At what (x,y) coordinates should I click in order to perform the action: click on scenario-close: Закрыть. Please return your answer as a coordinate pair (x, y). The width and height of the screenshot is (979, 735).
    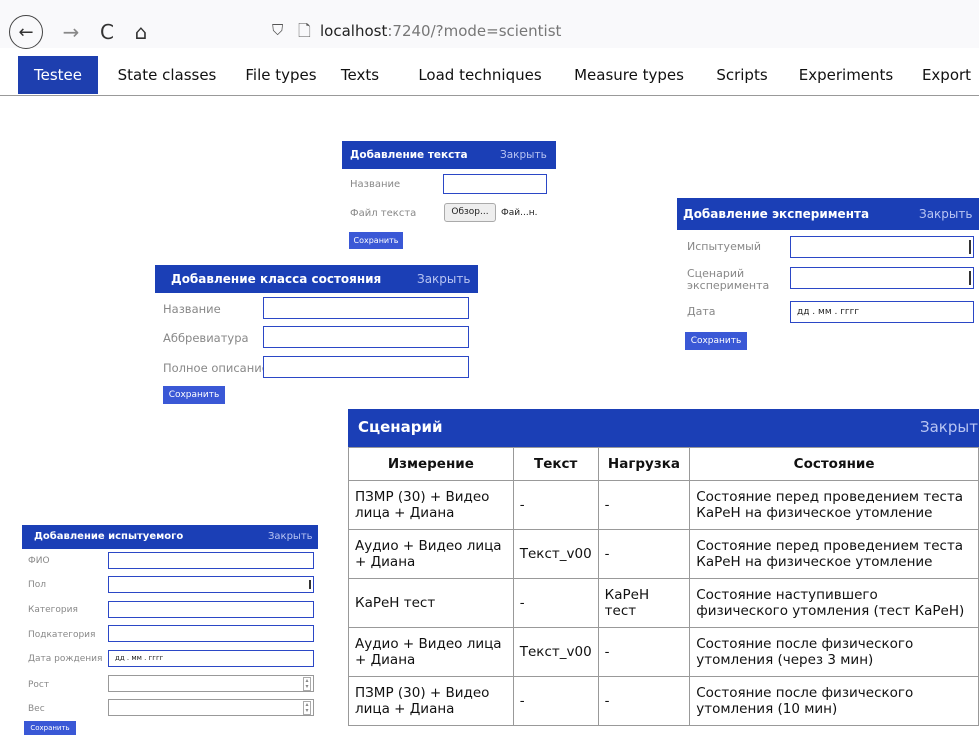
    Looking at the image, I should click on (949, 427).